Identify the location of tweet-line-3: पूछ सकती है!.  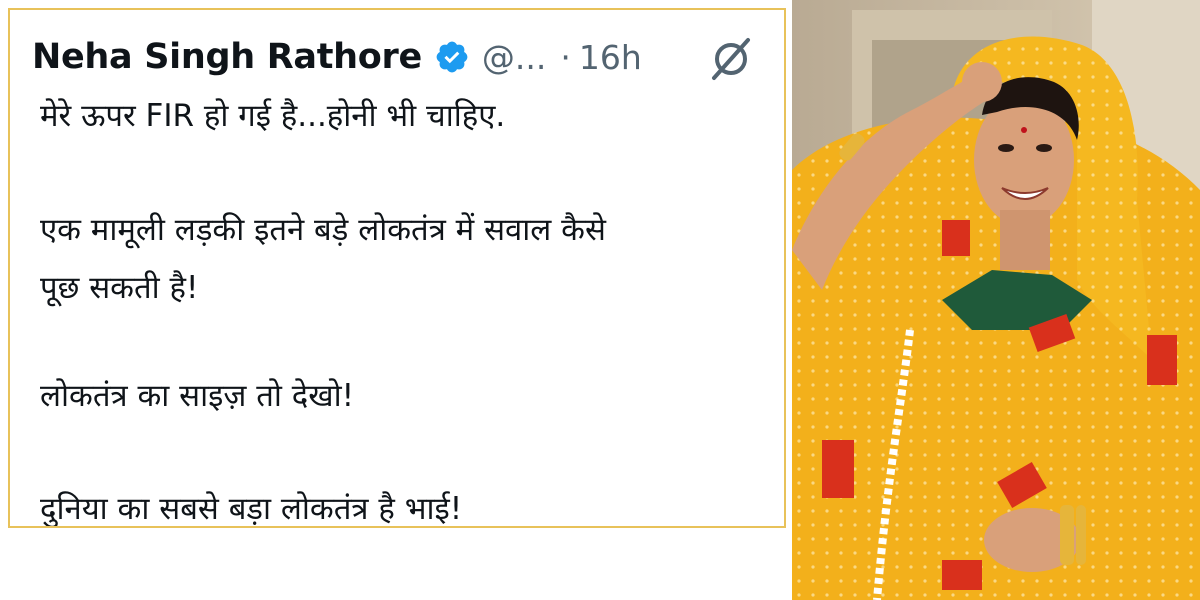
(119, 288).